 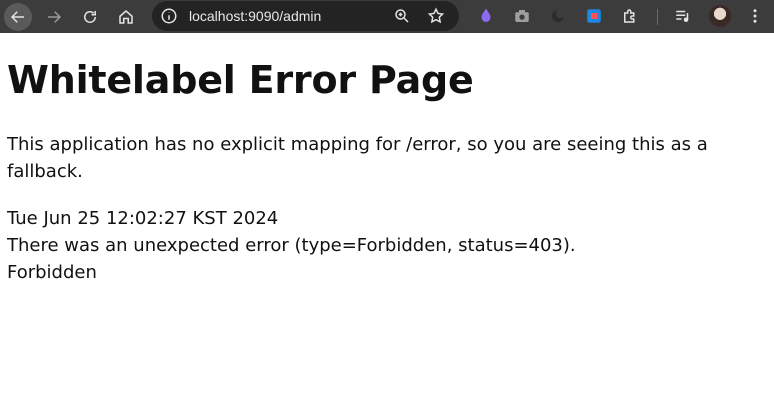 What do you see at coordinates (720, 16) in the screenshot?
I see `avatar` at bounding box center [720, 16].